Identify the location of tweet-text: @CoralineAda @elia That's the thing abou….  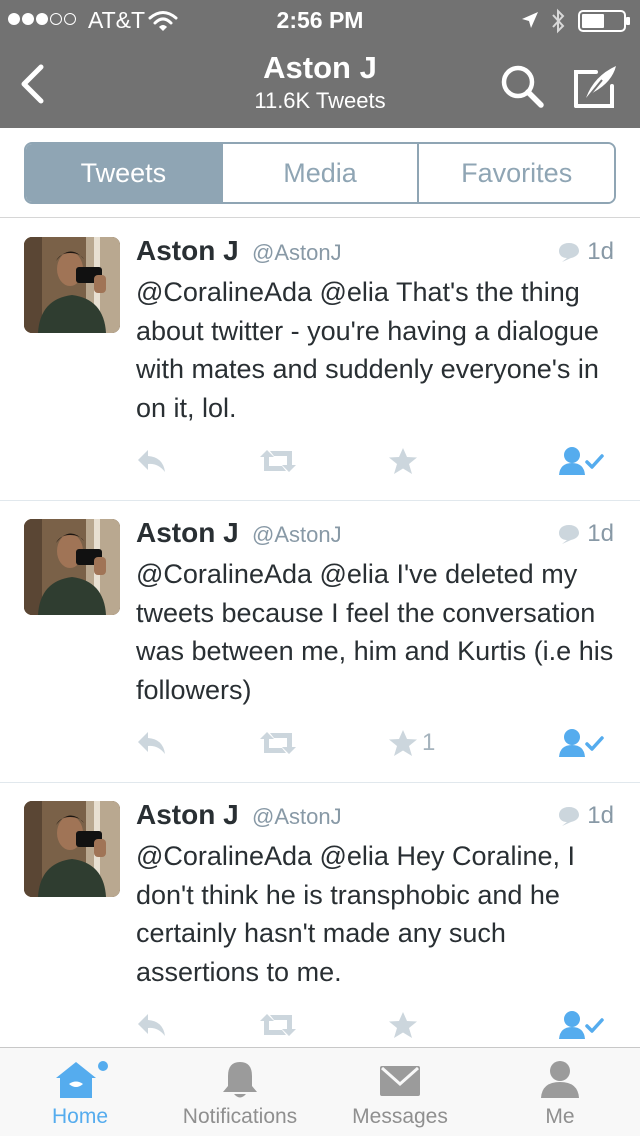
(367, 350).